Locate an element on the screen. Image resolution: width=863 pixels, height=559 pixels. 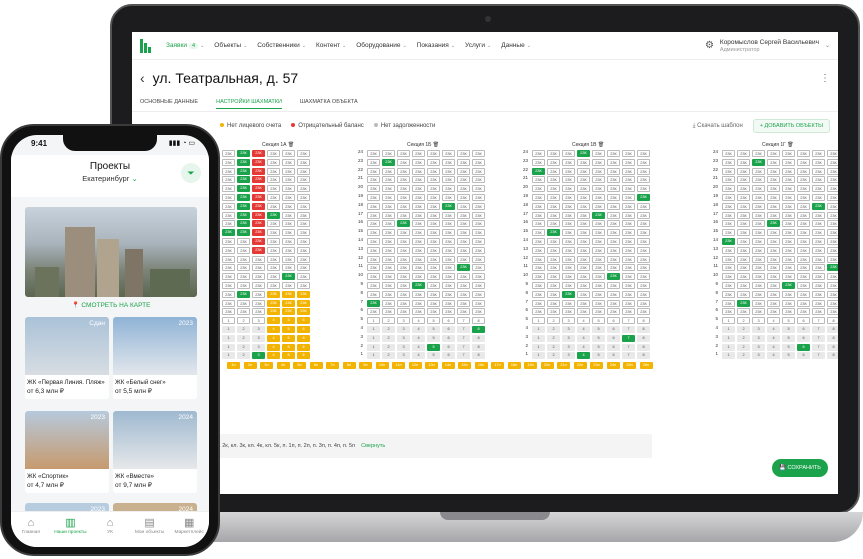
tab-house: ⌂ УК is located at coordinates (110, 529).